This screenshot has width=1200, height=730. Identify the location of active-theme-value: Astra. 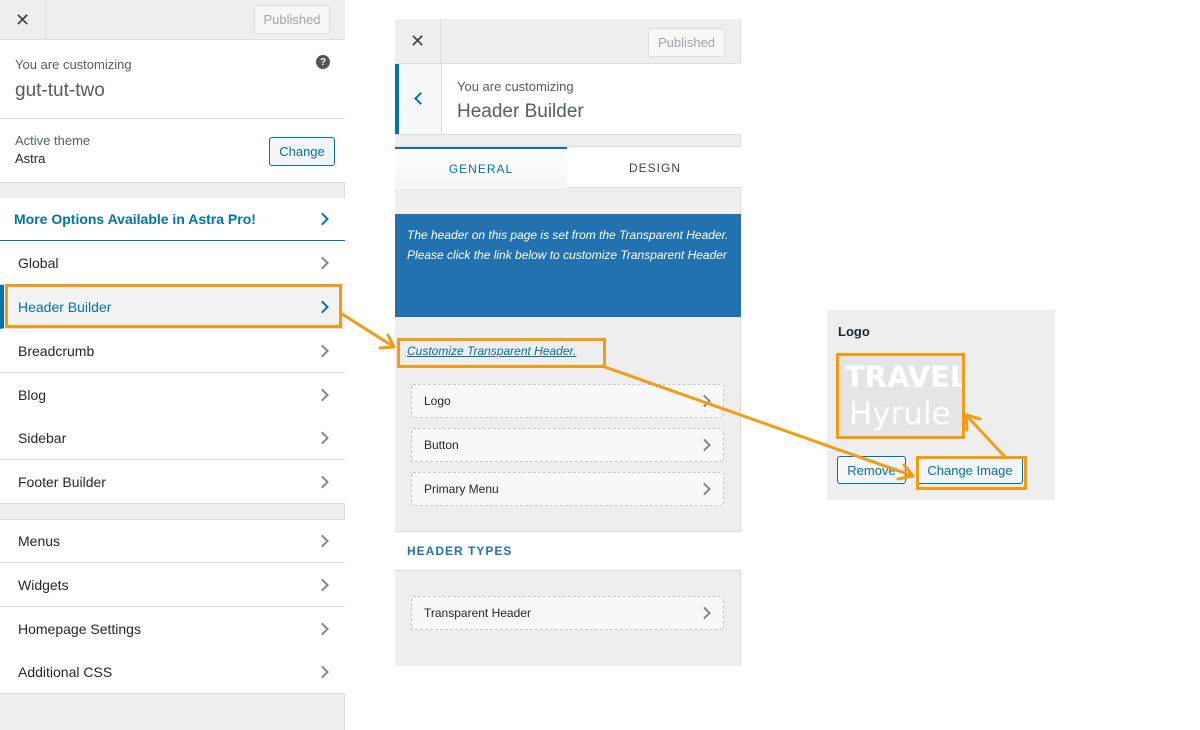
(30, 158).